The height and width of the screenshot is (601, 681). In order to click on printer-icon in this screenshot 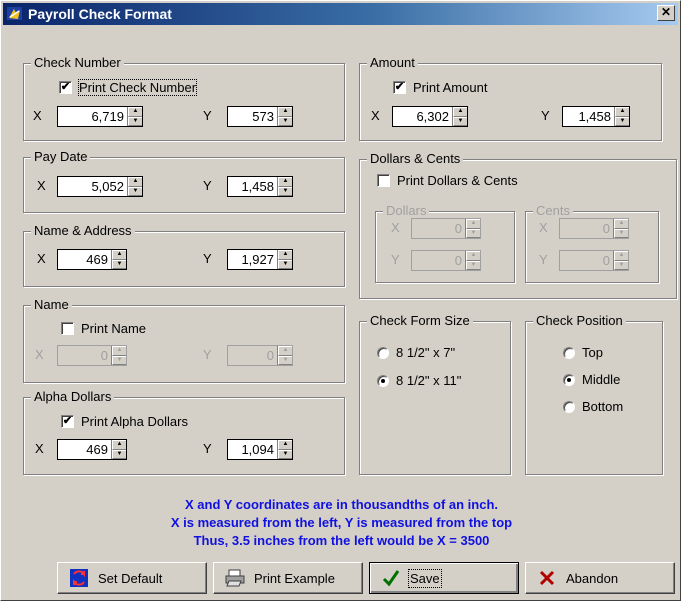, I will do `click(235, 578)`.